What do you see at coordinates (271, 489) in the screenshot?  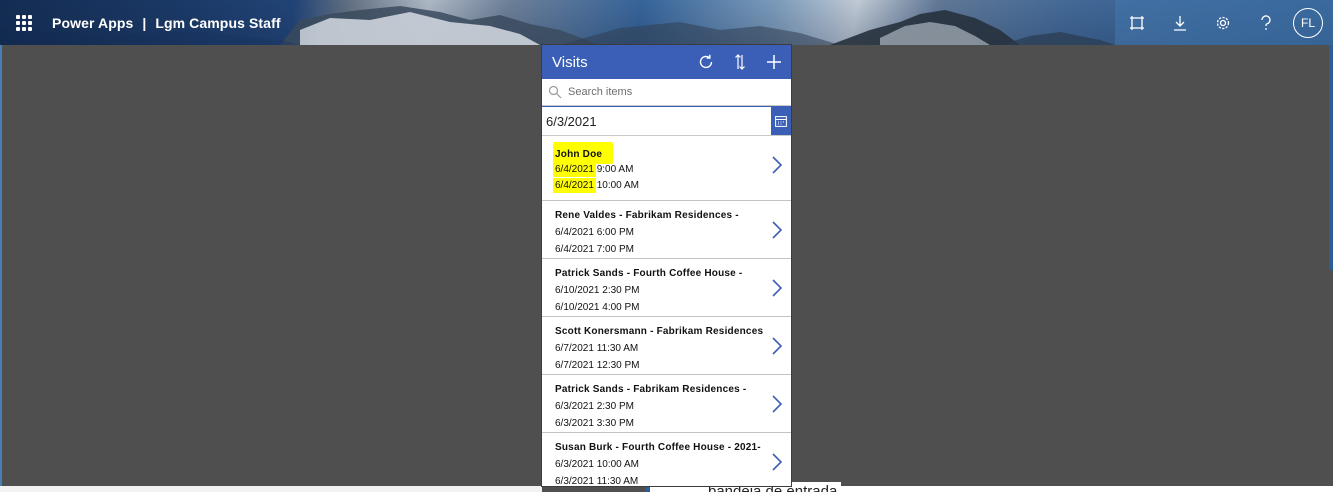 I see `background-page-bottom-left` at bounding box center [271, 489].